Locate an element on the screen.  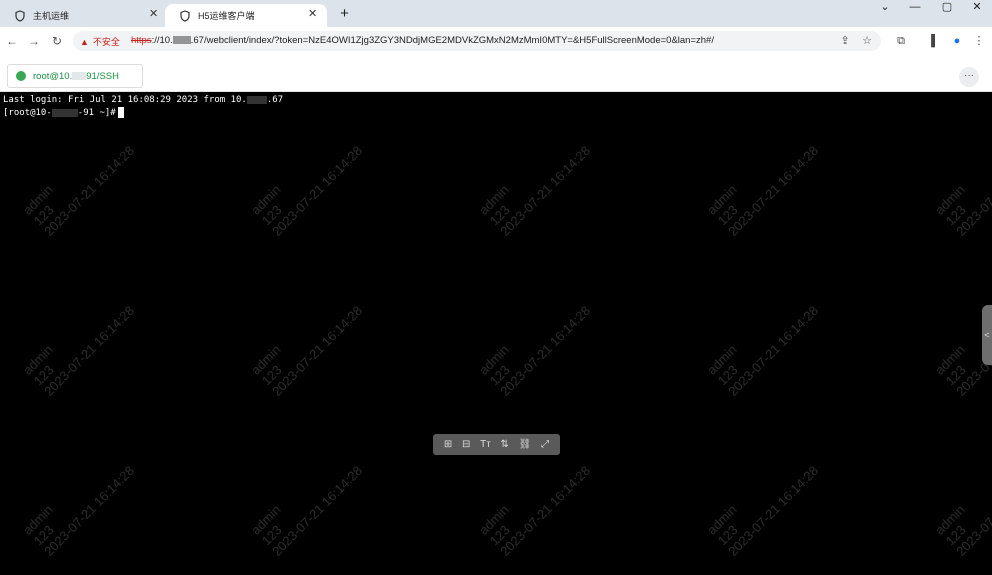
window-close-button: ✕ is located at coordinates (977, 7).